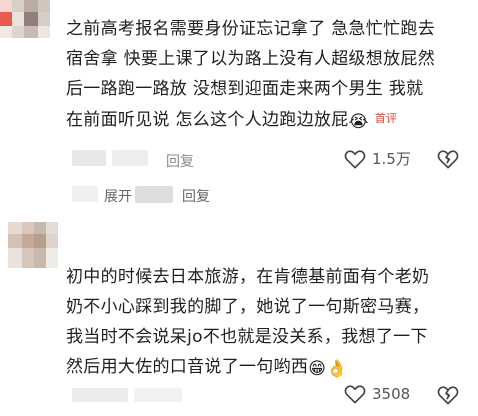 The width and height of the screenshot is (478, 416). I want to click on comment-line: 后一路跑一路放 没想到迎面走来两个男生 我就, so click(245, 89).